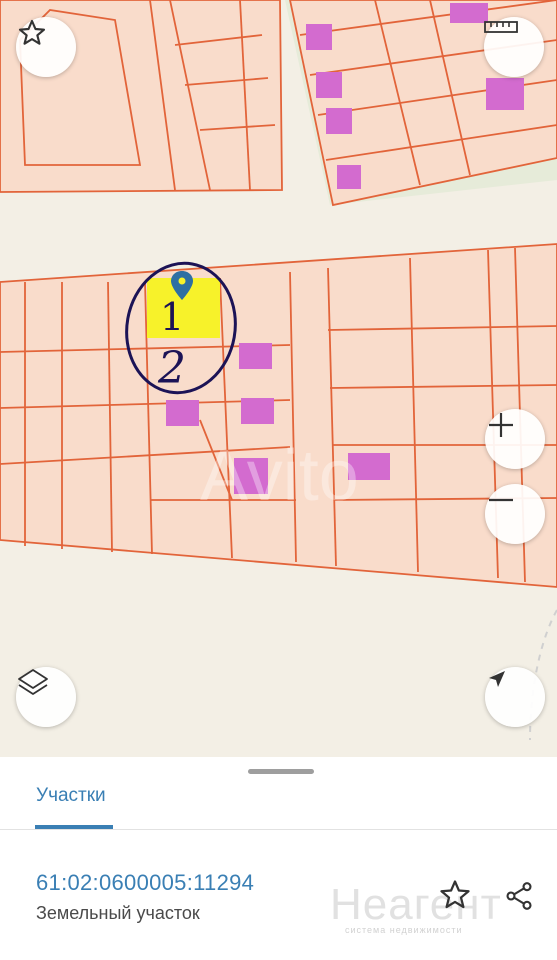 The height and width of the screenshot is (960, 557). I want to click on ruler-button, so click(514, 47).